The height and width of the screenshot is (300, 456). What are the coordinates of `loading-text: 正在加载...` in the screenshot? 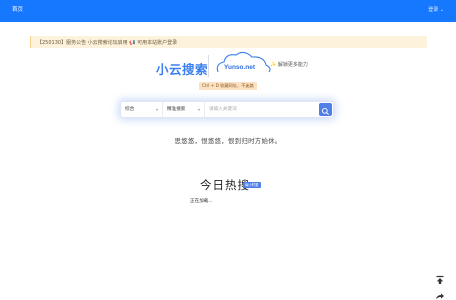 It's located at (201, 201).